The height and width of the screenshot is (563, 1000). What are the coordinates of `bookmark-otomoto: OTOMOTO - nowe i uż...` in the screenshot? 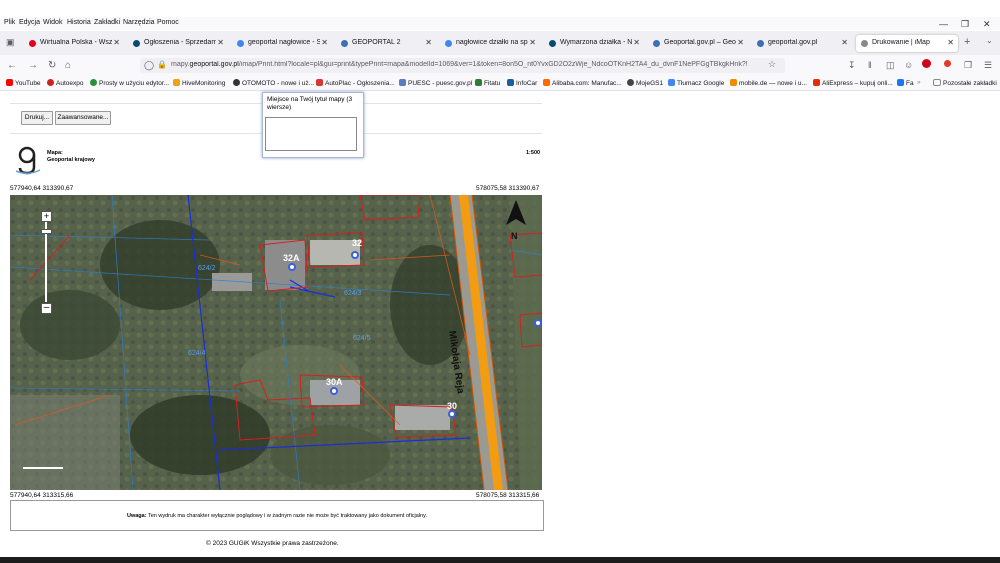 It's located at (273, 83).